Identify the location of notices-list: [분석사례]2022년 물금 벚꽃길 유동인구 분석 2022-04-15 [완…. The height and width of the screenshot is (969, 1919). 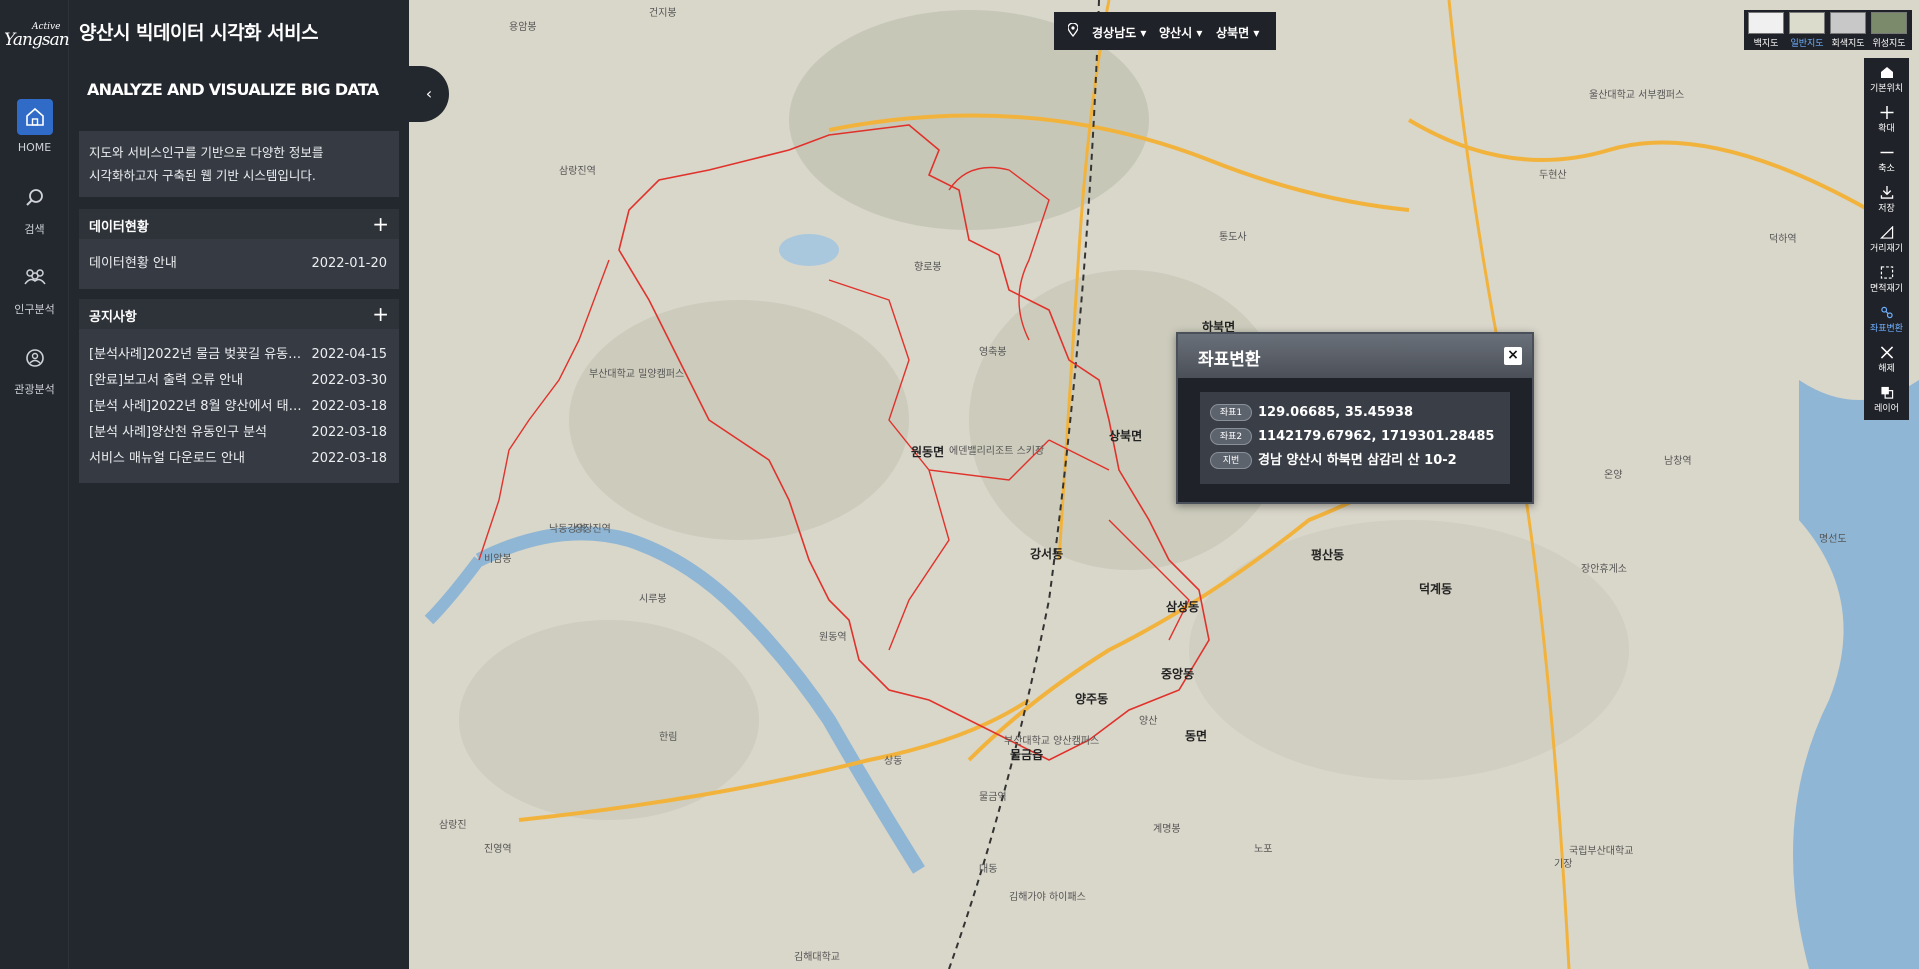
(239, 406).